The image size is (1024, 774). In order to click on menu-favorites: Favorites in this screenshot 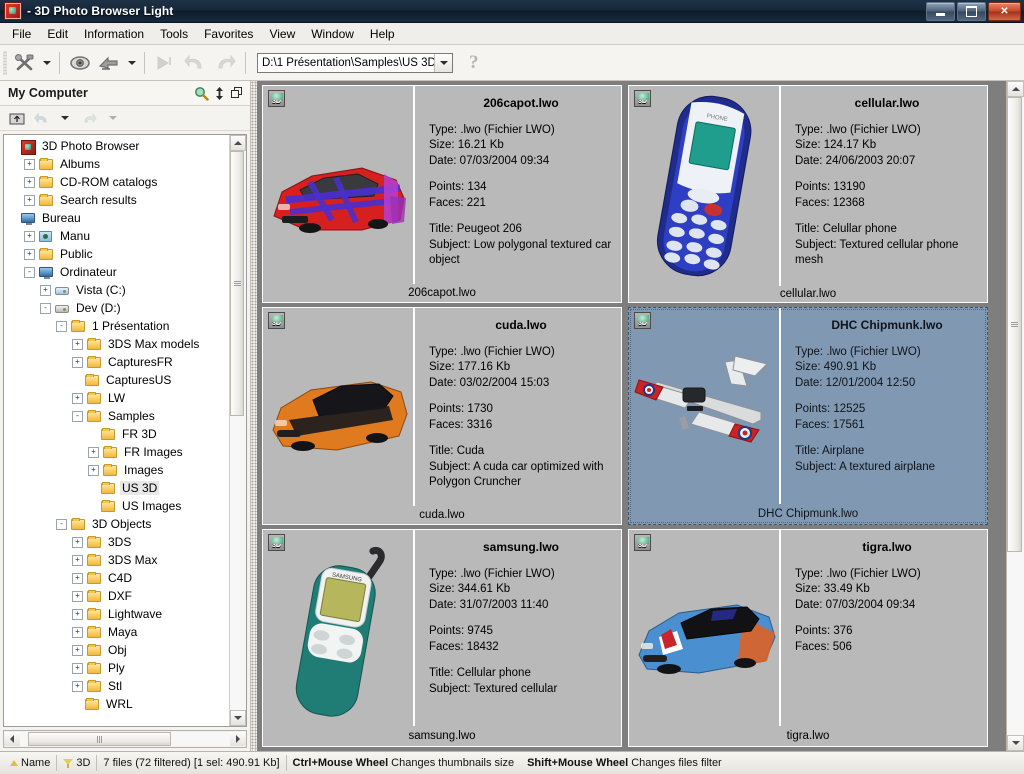, I will do `click(228, 34)`.